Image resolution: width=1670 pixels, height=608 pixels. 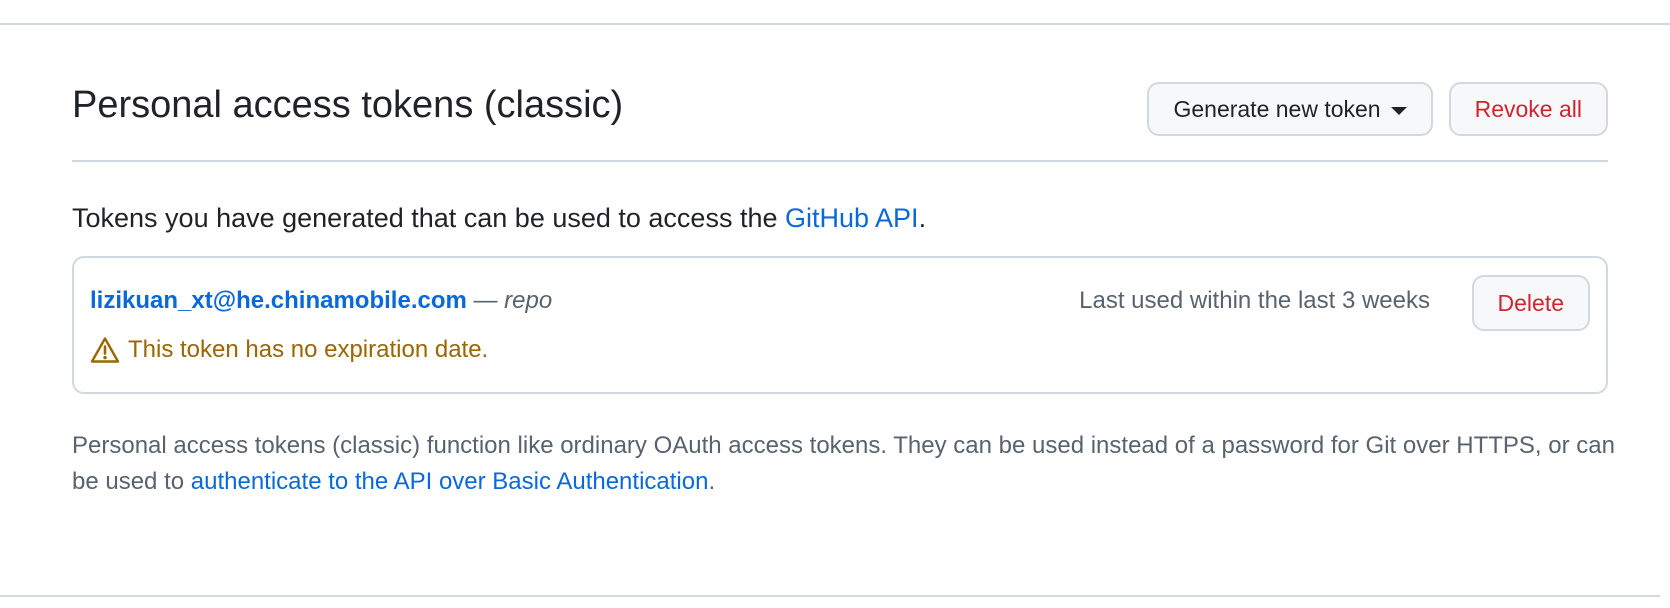 I want to click on top-divider, so click(x=835, y=24).